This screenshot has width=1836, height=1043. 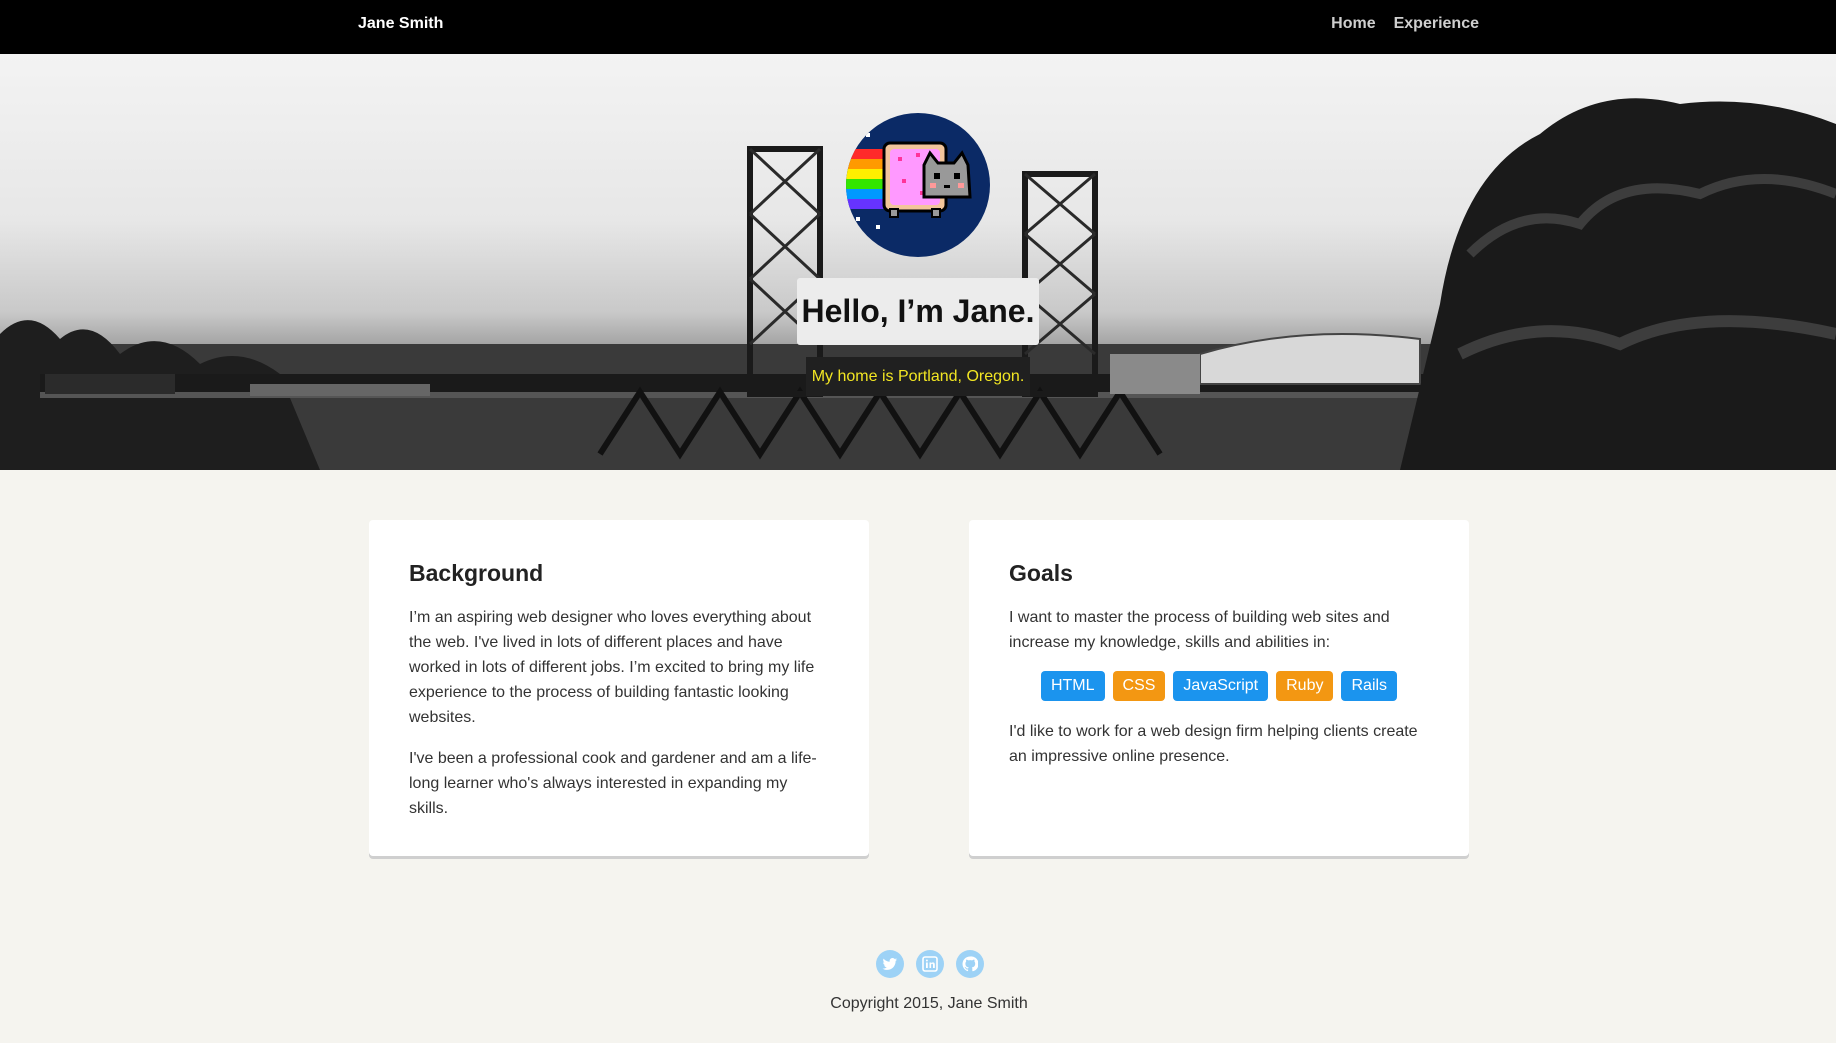 What do you see at coordinates (1041, 573) in the screenshot?
I see `goals-heading: Goals` at bounding box center [1041, 573].